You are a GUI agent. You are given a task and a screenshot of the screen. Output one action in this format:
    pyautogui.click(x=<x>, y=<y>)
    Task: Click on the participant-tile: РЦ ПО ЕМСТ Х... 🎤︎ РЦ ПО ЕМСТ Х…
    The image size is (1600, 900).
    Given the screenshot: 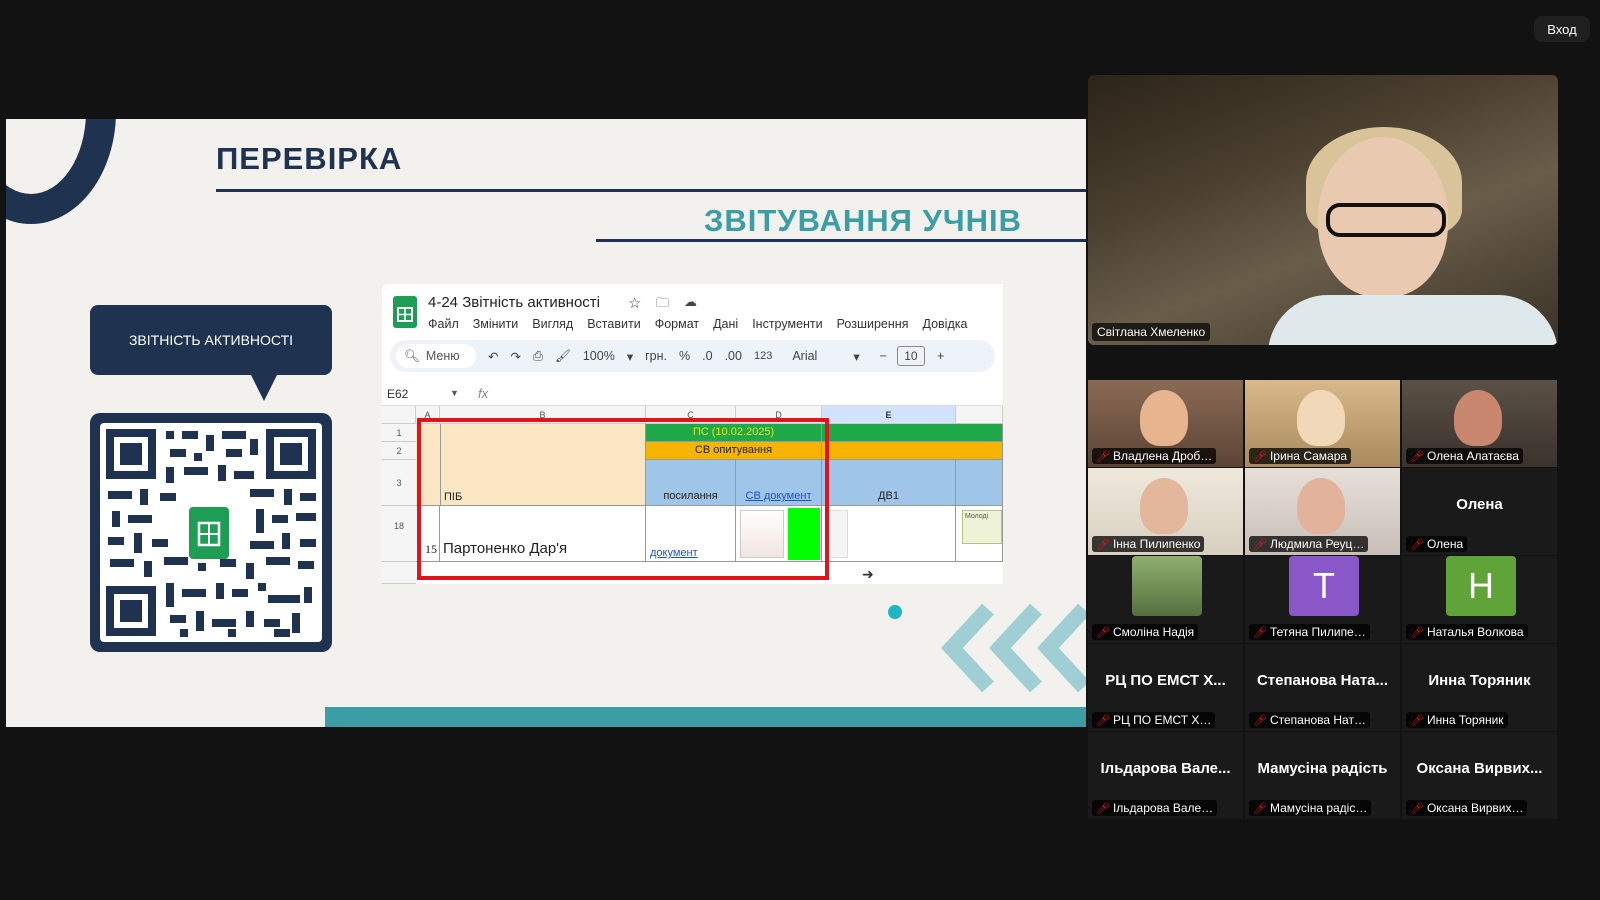 What is the action you would take?
    pyautogui.click(x=1165, y=687)
    